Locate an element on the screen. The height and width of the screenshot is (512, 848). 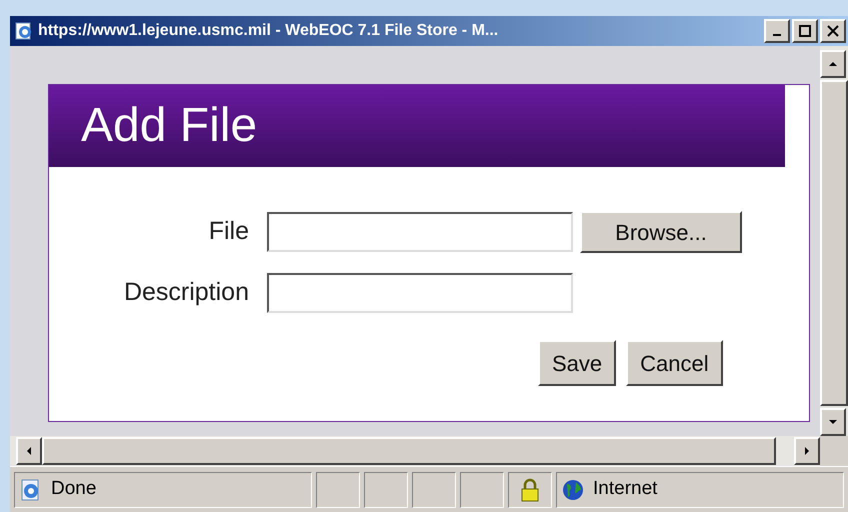
cancel-button: Cancel is located at coordinates (674, 363).